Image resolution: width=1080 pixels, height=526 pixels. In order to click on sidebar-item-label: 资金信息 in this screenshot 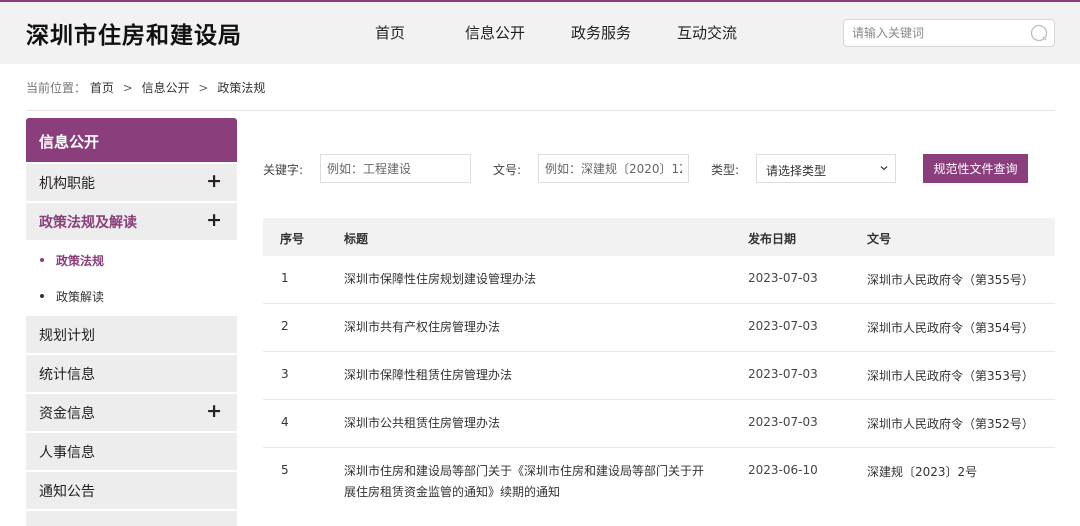, I will do `click(67, 414)`.